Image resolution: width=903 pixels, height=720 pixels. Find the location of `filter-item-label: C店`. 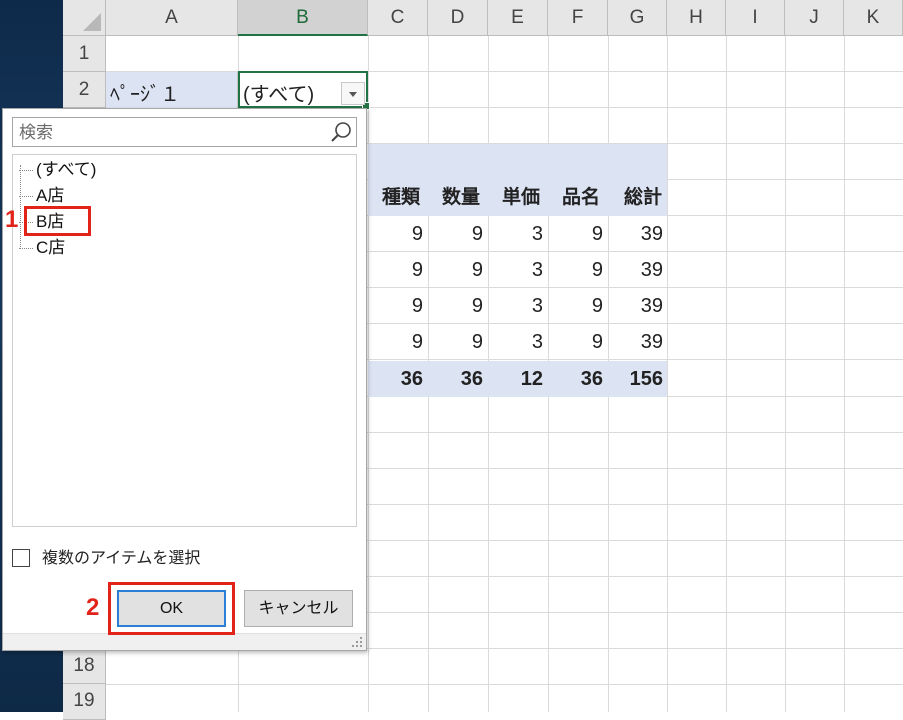

filter-item-label: C店 is located at coordinates (51, 247).